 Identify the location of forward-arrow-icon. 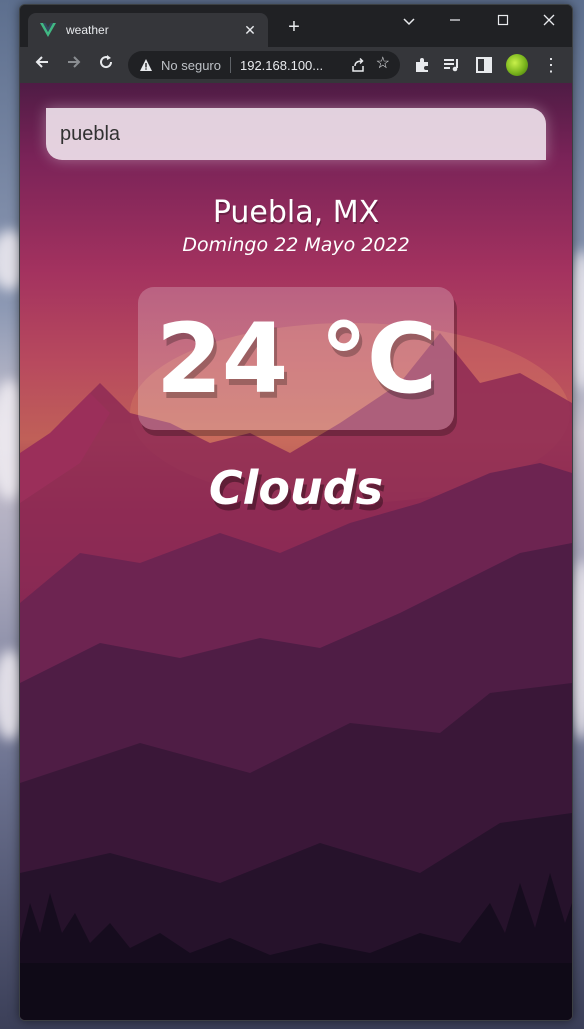
(74, 65).